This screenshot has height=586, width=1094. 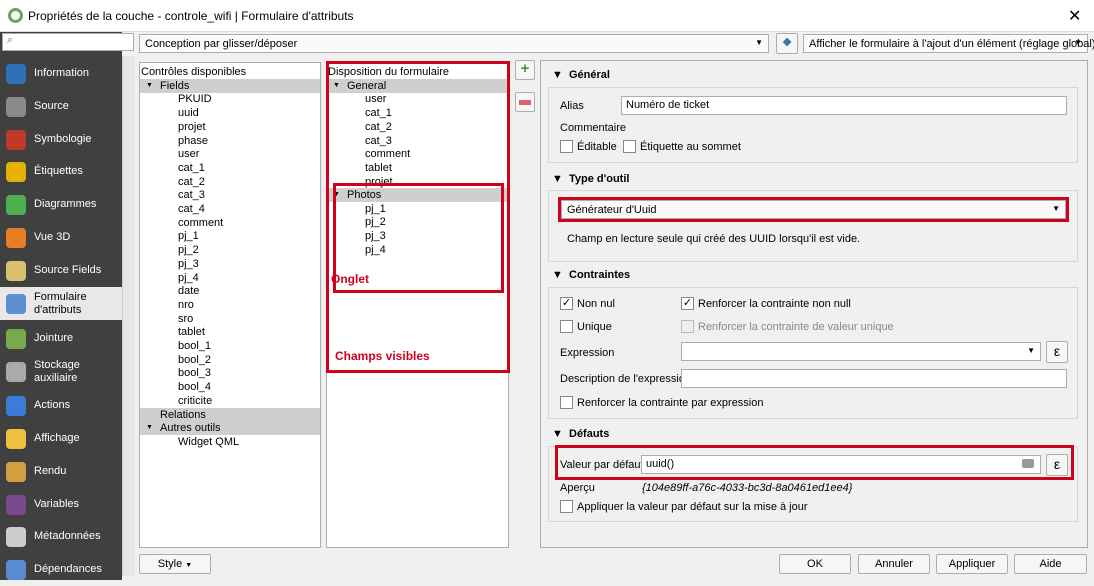 I want to click on tree-group: ▼ Autres outils, so click(x=230, y=428).